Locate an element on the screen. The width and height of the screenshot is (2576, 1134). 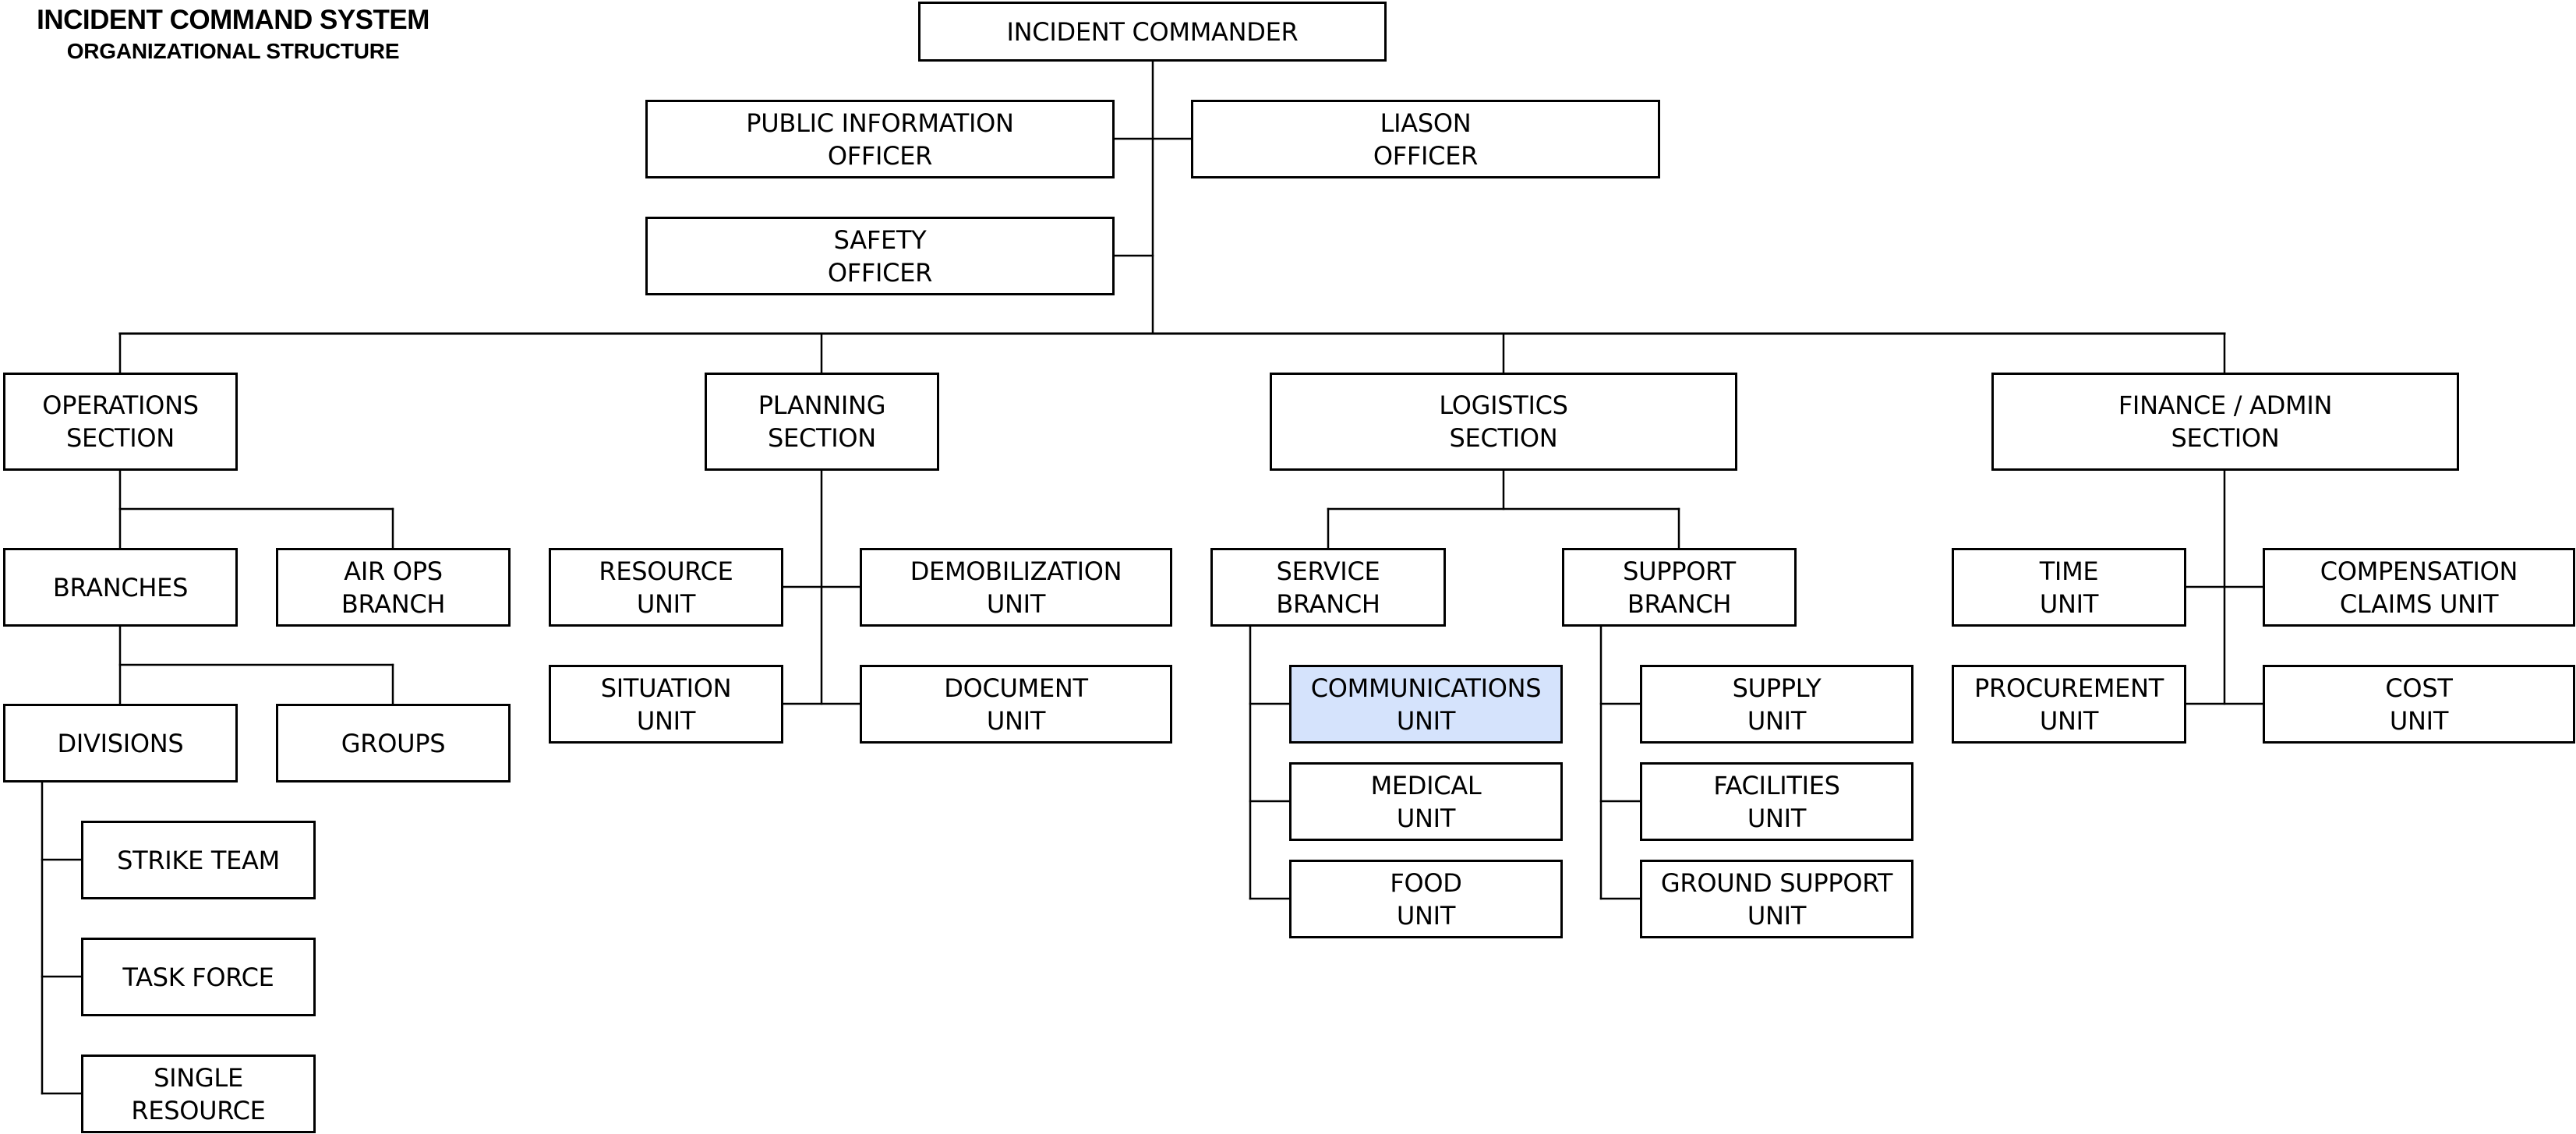
node-label-line: TASK FORCE is located at coordinates (198, 977).